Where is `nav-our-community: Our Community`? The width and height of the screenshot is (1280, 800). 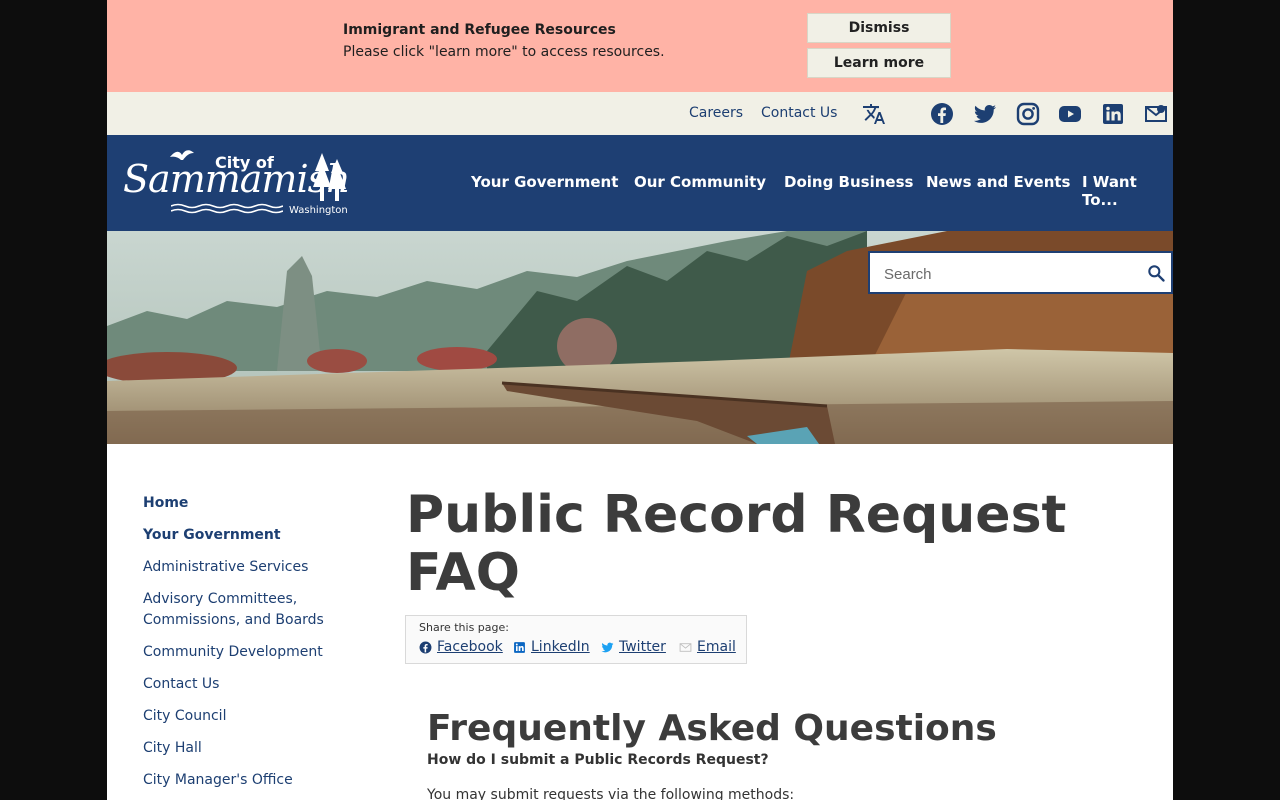 nav-our-community: Our Community is located at coordinates (700, 182).